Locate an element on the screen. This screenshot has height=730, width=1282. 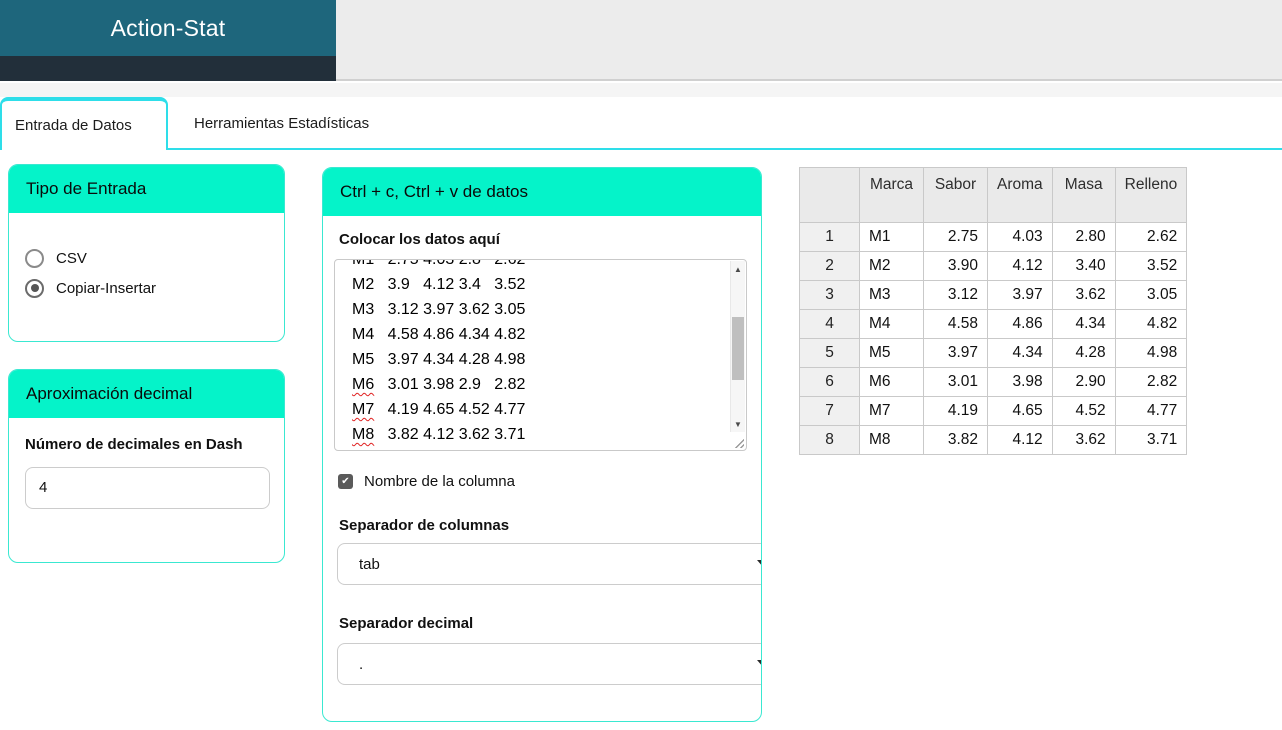
decimals-panel-header: Aproximación decimal is located at coordinates (146, 394).